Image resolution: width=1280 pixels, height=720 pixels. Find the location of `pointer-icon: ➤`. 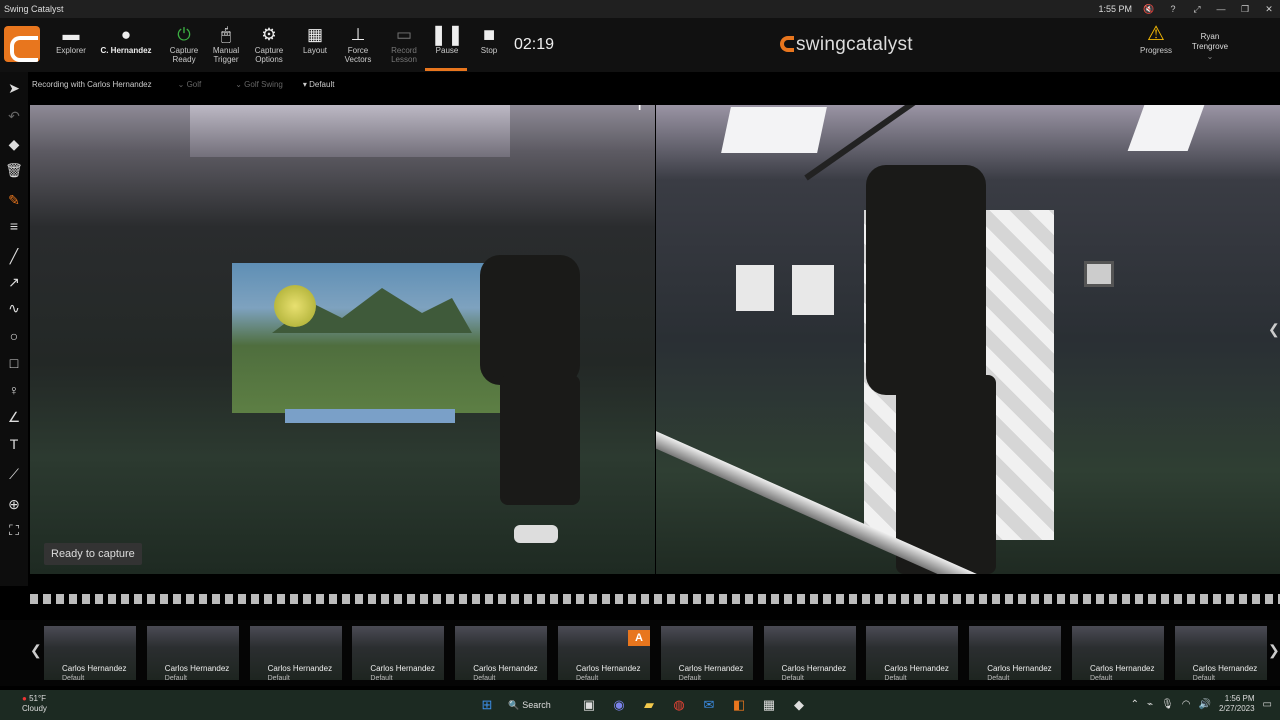

pointer-icon: ➤ is located at coordinates (14, 88).